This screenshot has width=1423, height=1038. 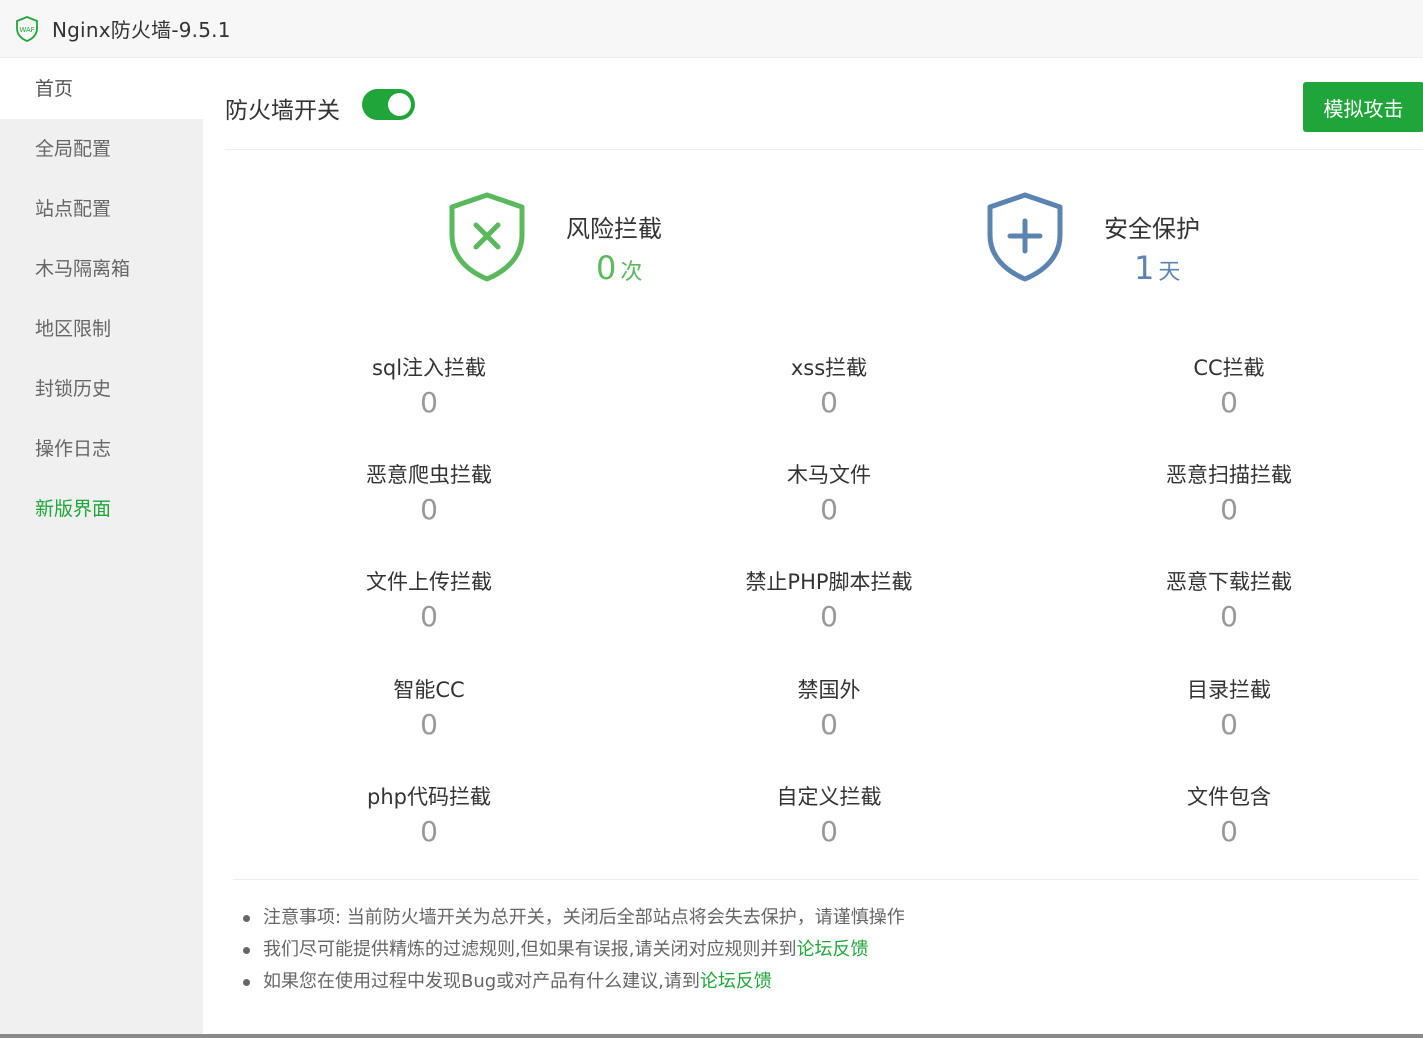 I want to click on sidebar-item-global-config: 全局配置, so click(x=101, y=149).